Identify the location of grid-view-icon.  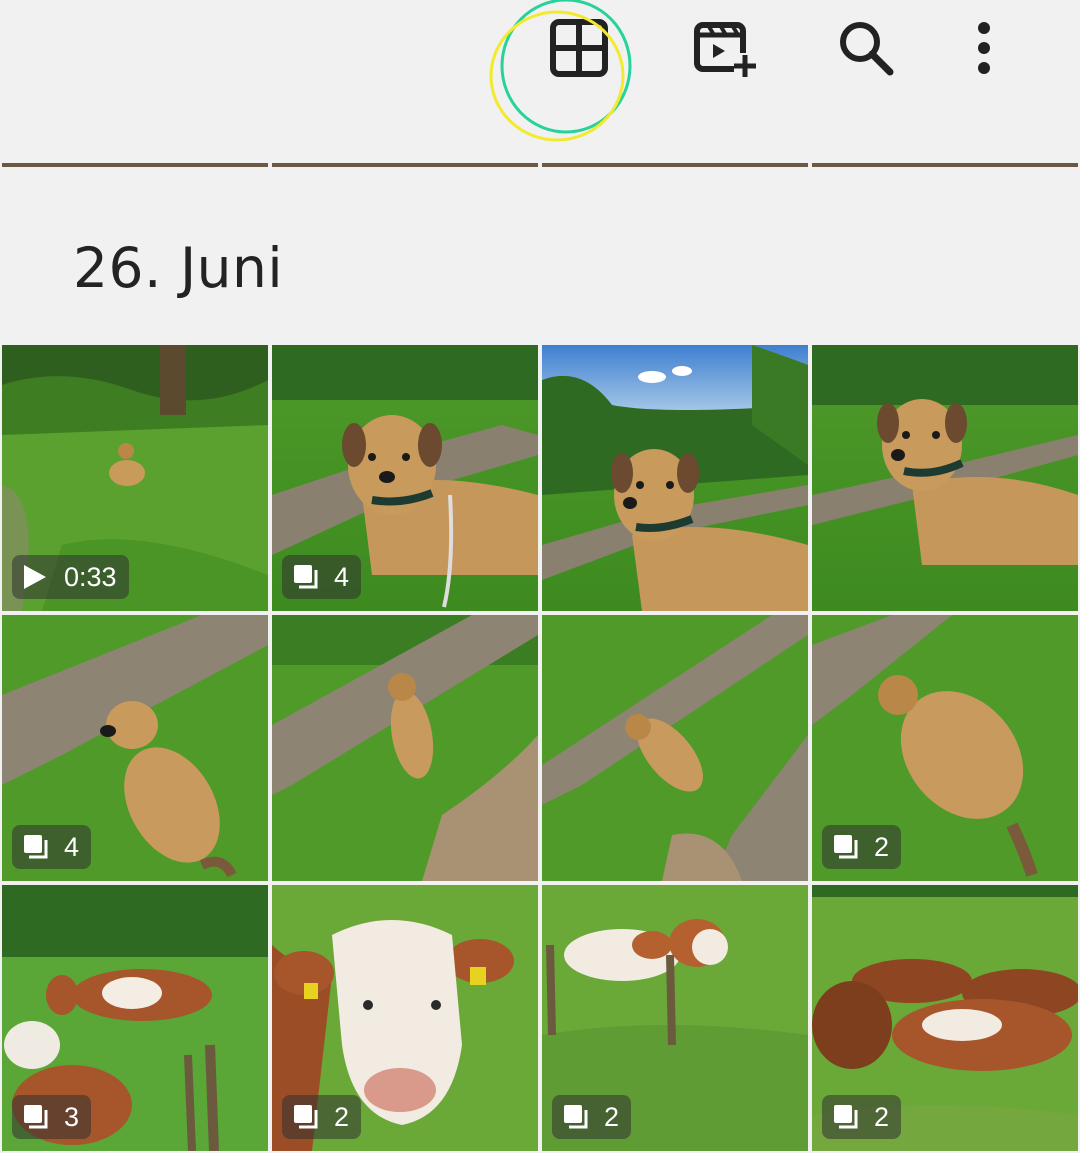
(579, 48).